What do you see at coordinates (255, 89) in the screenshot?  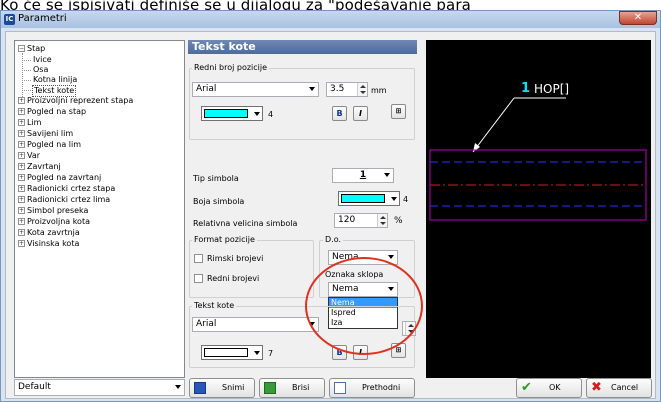 I see `font-select: Arial` at bounding box center [255, 89].